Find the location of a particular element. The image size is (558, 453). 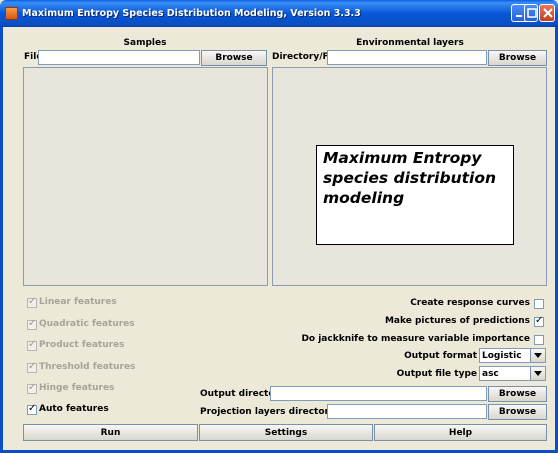

samples-header: Samples is located at coordinates (145, 43).